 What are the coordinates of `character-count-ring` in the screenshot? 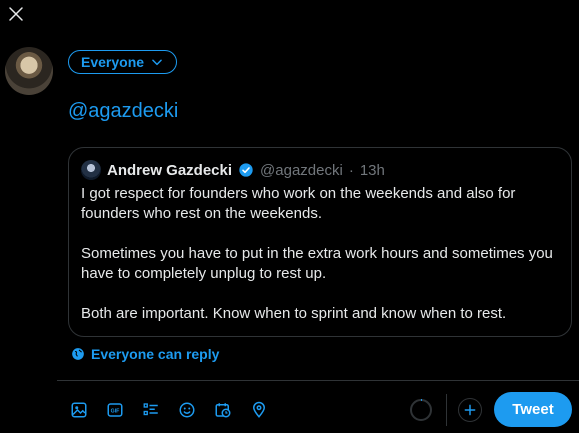 It's located at (421, 409).